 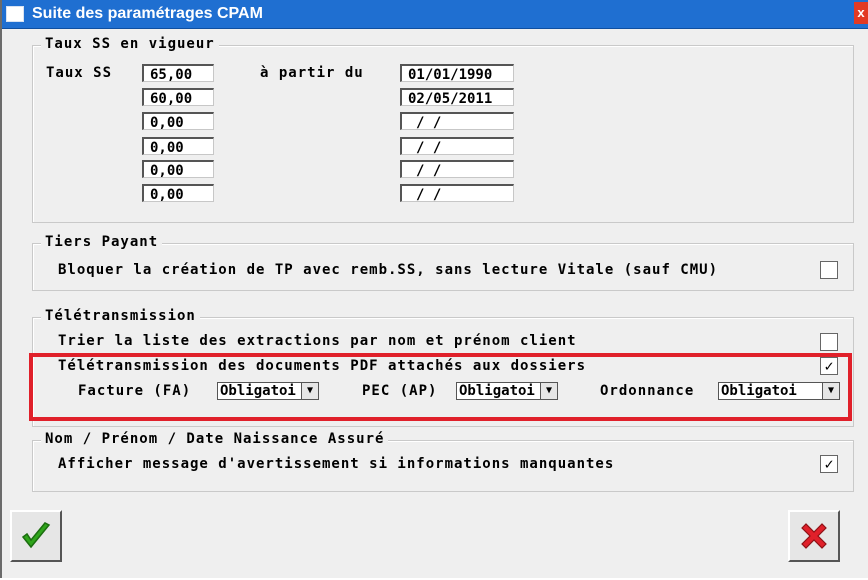 I want to click on rate-field-1: 65,00, so click(x=178, y=73).